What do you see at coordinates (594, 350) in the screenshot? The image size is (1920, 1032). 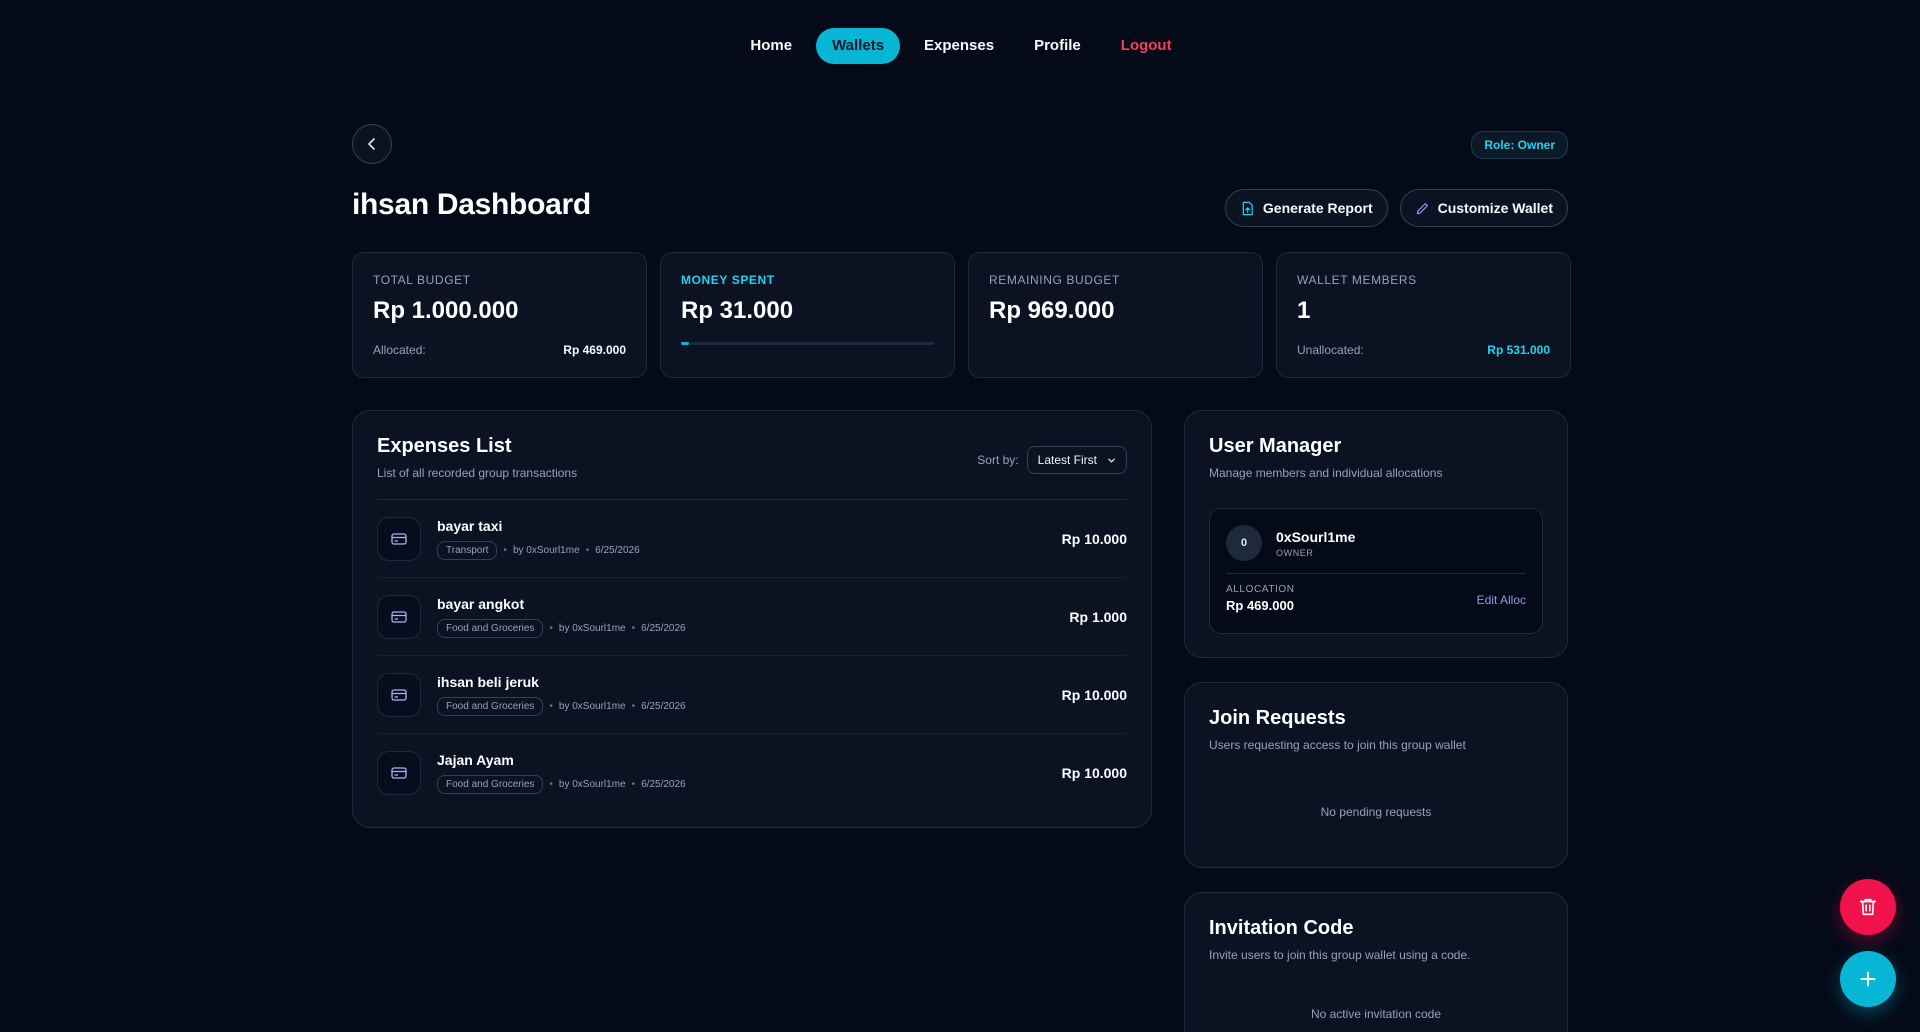 I see `allocated-value: Rp 469.000` at bounding box center [594, 350].